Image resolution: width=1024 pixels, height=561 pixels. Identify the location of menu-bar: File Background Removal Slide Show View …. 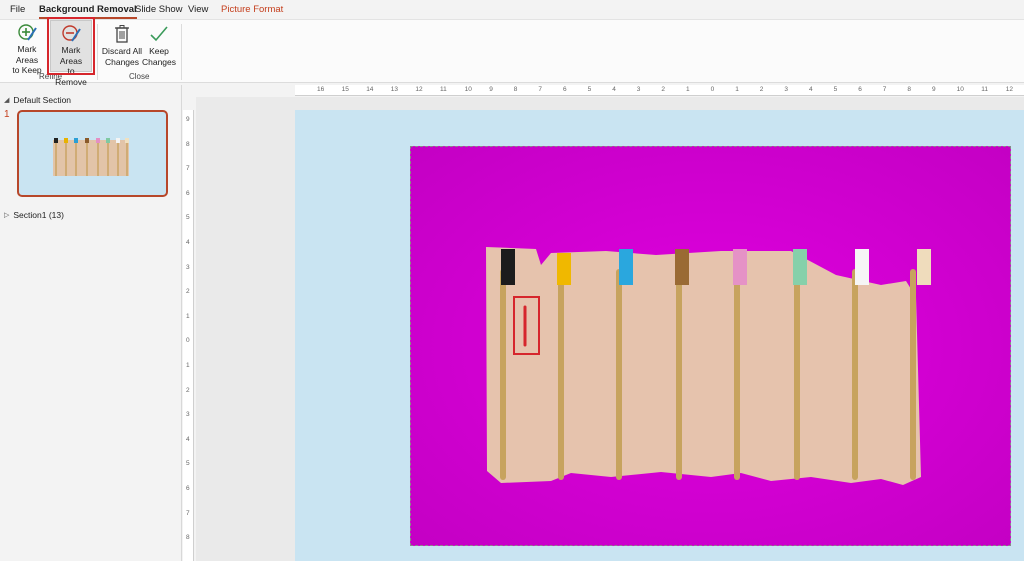
(512, 10).